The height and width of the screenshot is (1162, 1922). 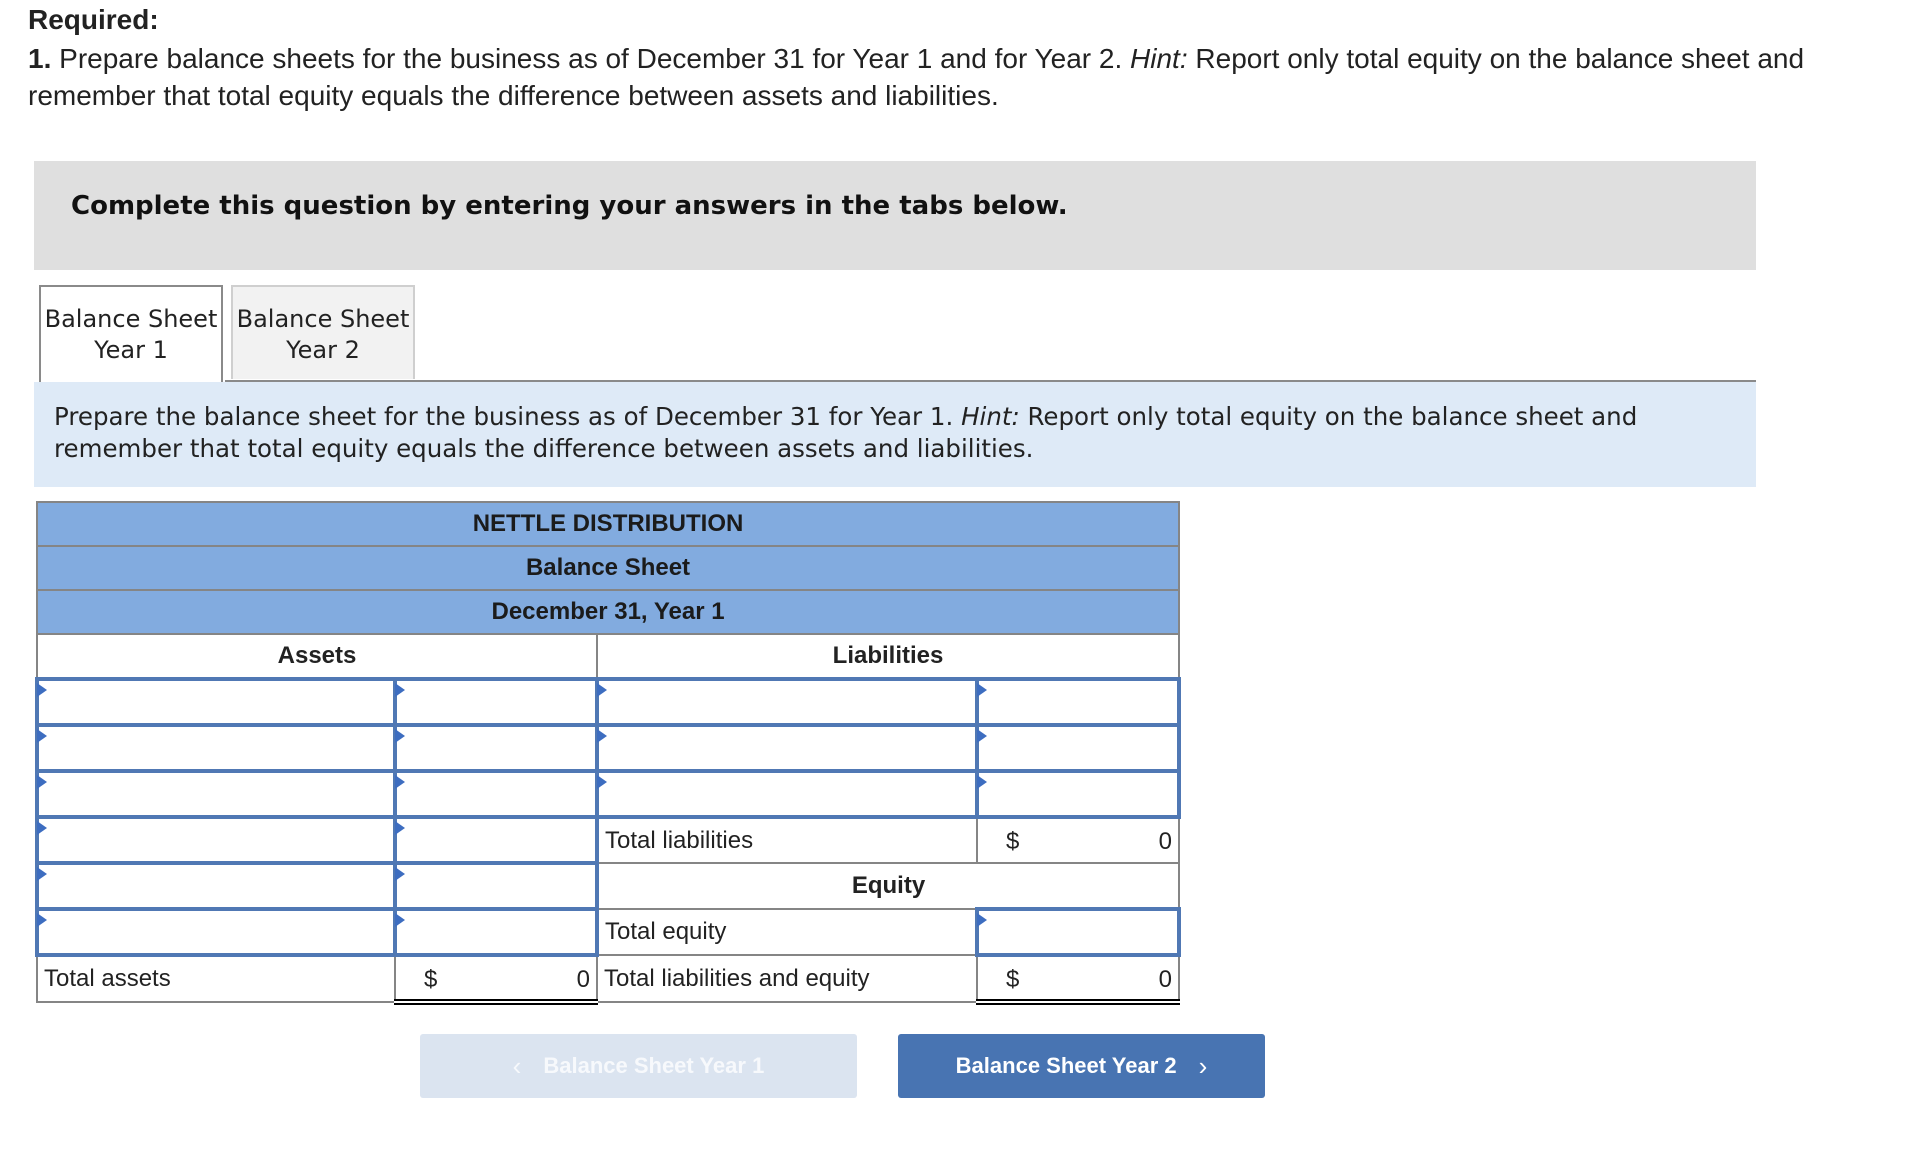 I want to click on tab-label-line2: Year 2, so click(x=323, y=350).